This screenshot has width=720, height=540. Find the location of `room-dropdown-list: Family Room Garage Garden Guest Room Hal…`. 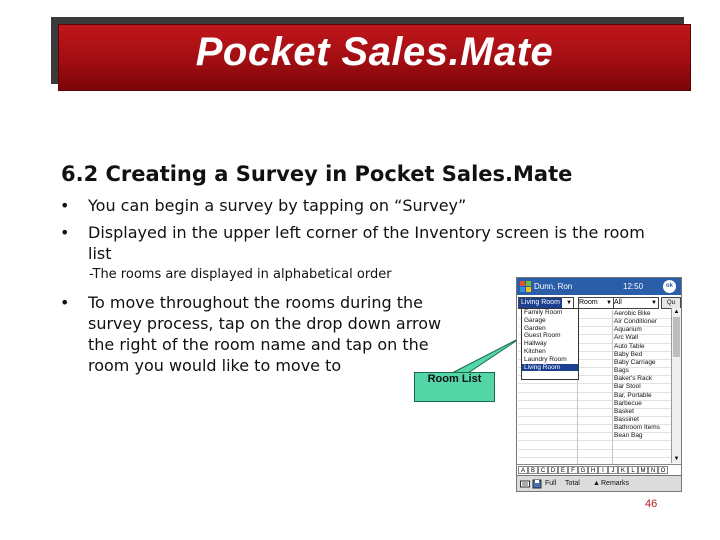

room-dropdown-list: Family Room Garage Garden Guest Room Hal… is located at coordinates (550, 344).